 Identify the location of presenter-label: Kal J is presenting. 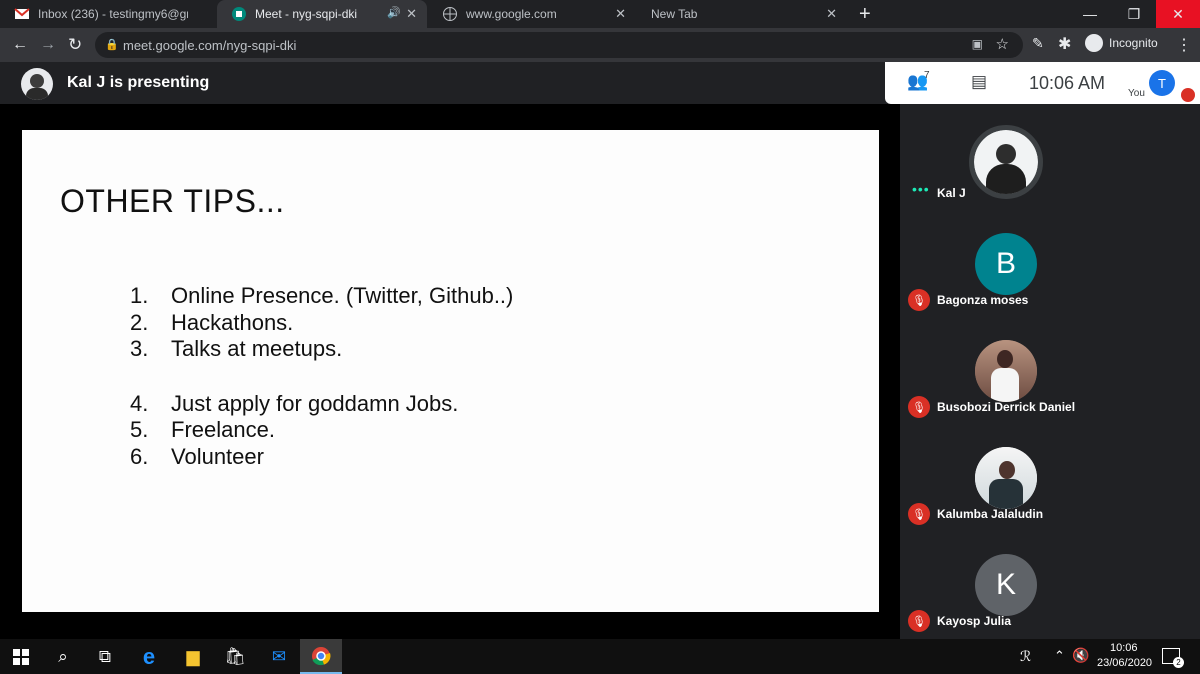
(138, 82).